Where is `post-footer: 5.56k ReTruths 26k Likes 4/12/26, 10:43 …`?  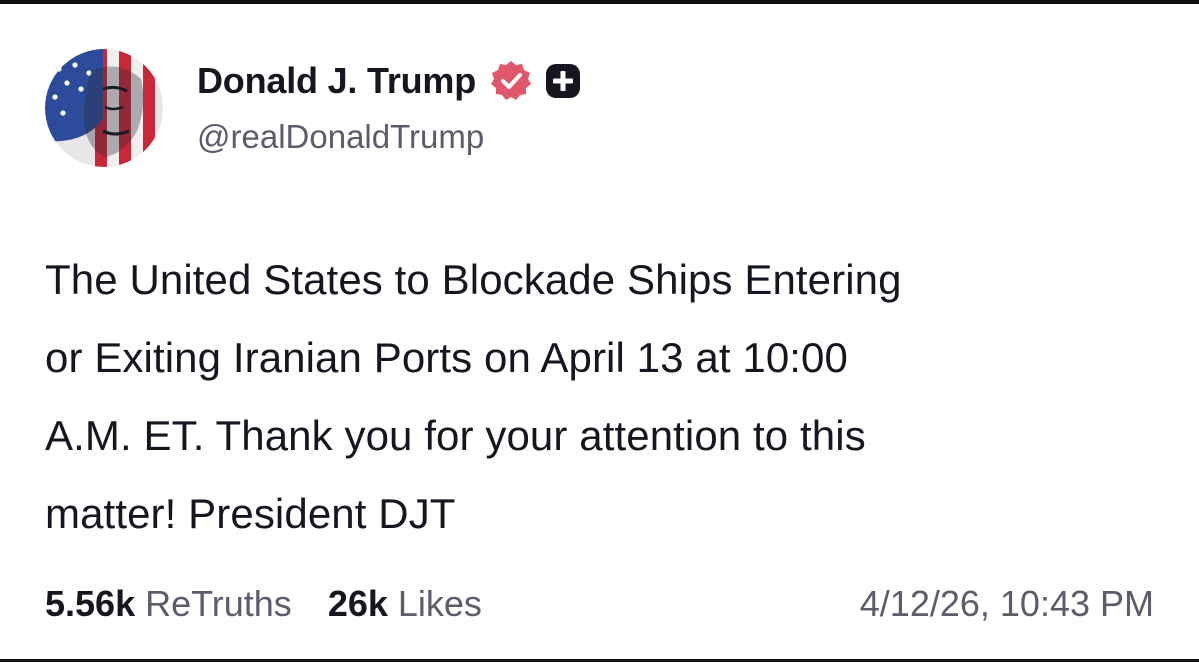 post-footer: 5.56k ReTruths 26k Likes 4/12/26, 10:43 … is located at coordinates (599, 604).